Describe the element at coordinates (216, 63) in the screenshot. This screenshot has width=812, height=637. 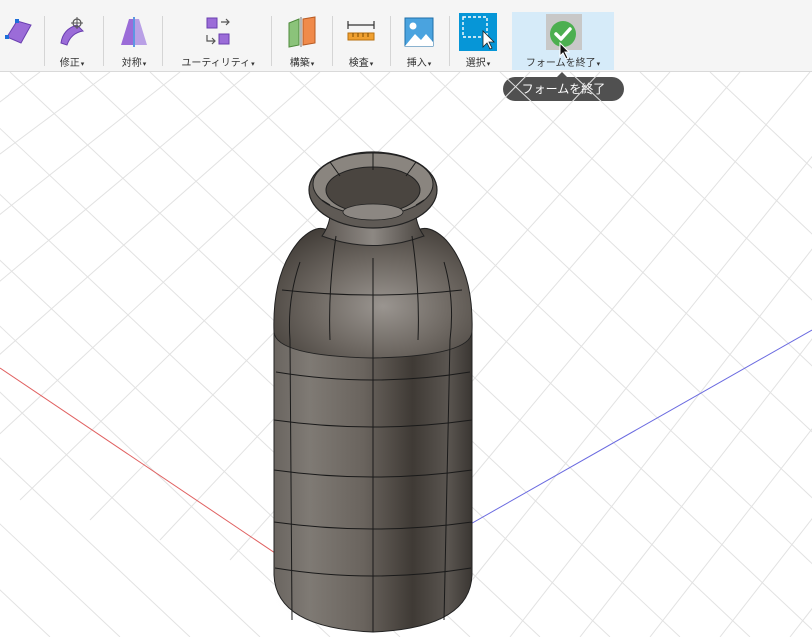
I see `tool-utility-label: ユーティリティ` at that location.